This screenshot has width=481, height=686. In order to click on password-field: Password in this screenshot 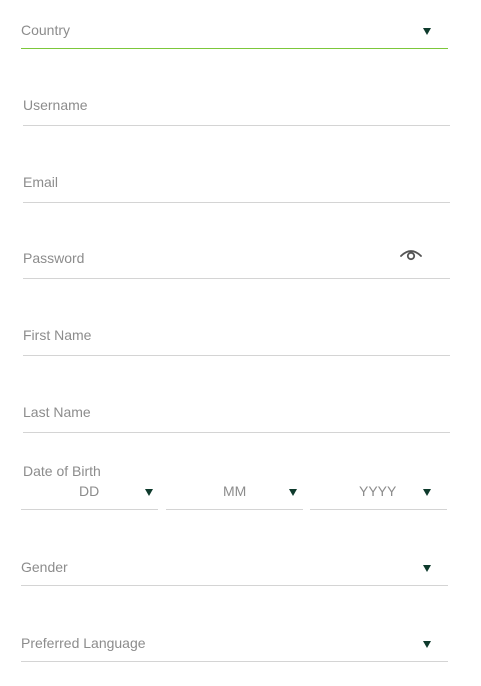, I will do `click(236, 259)`.